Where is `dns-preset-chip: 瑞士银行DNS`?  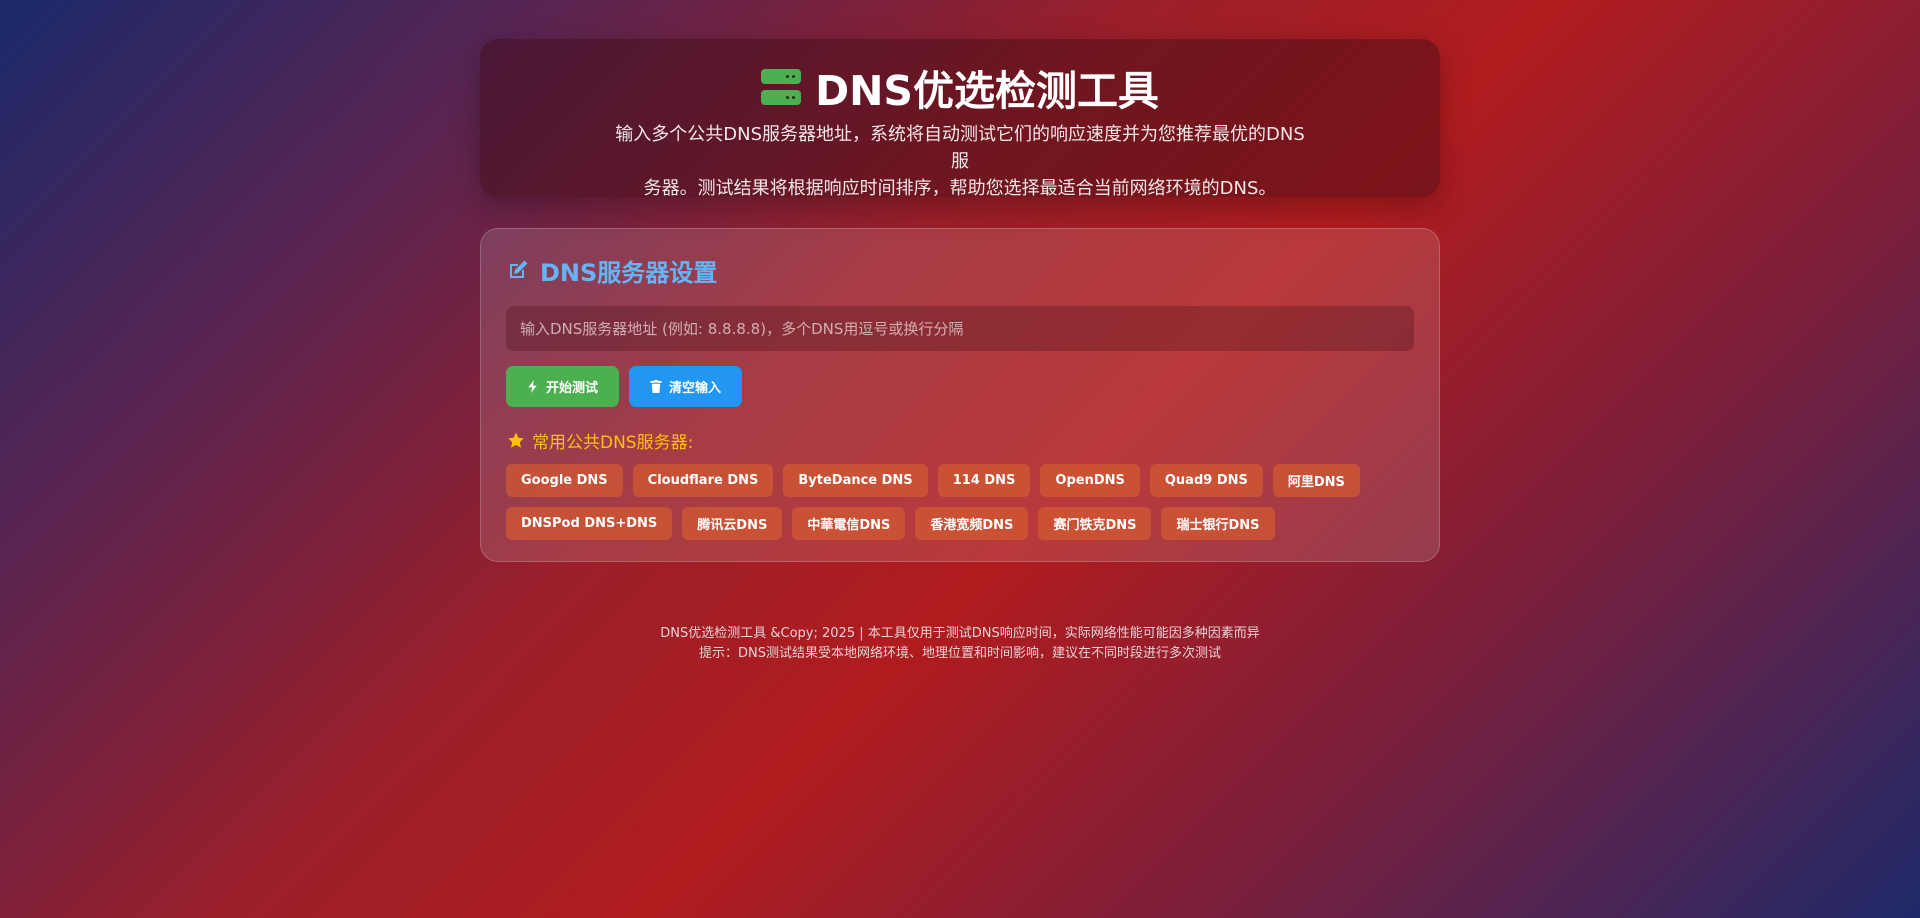 dns-preset-chip: 瑞士银行DNS is located at coordinates (1218, 523).